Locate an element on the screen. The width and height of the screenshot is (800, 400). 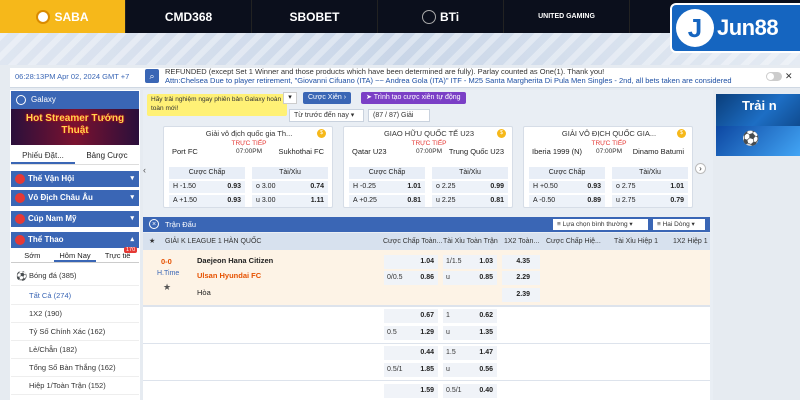
tab-bet-list: Bảng Cược is located at coordinates (107, 155).